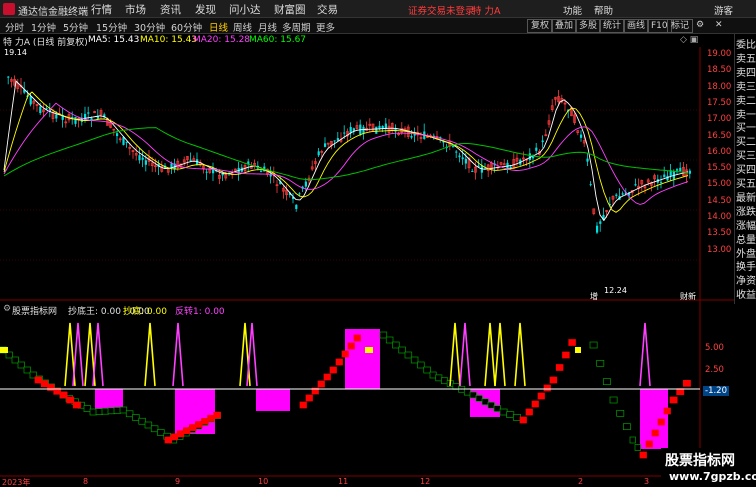  What do you see at coordinates (719, 217) in the screenshot?
I see `price-axis-label: 14.00` at bounding box center [719, 217].